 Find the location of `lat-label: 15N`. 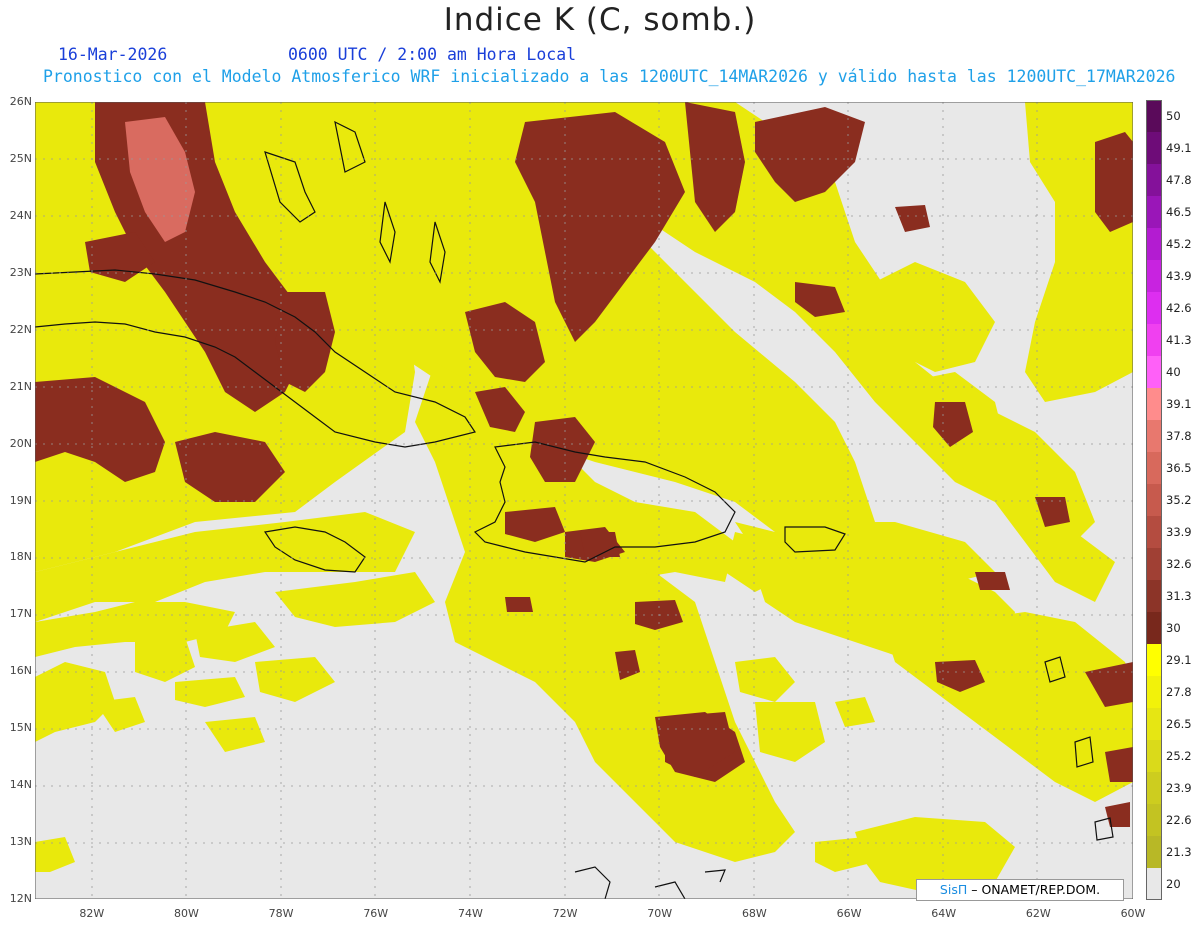

lat-label: 15N is located at coordinates (20, 728).